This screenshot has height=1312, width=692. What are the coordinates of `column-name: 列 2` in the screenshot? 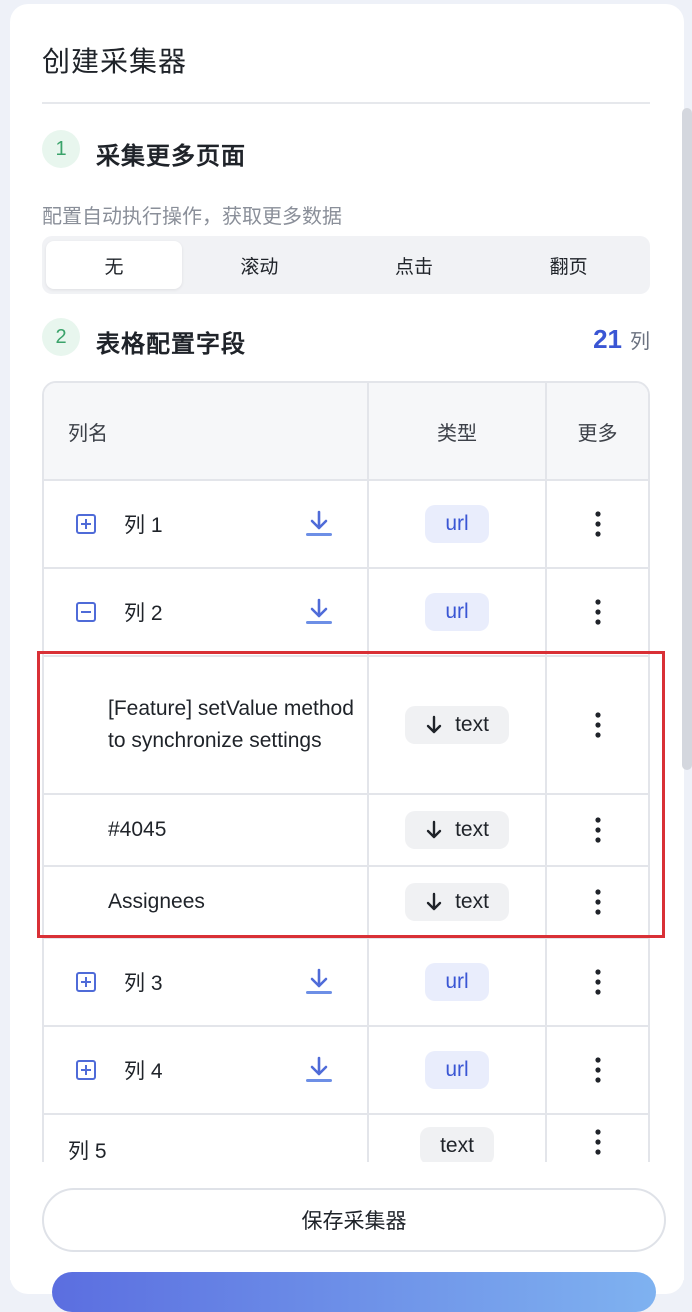 It's located at (143, 612).